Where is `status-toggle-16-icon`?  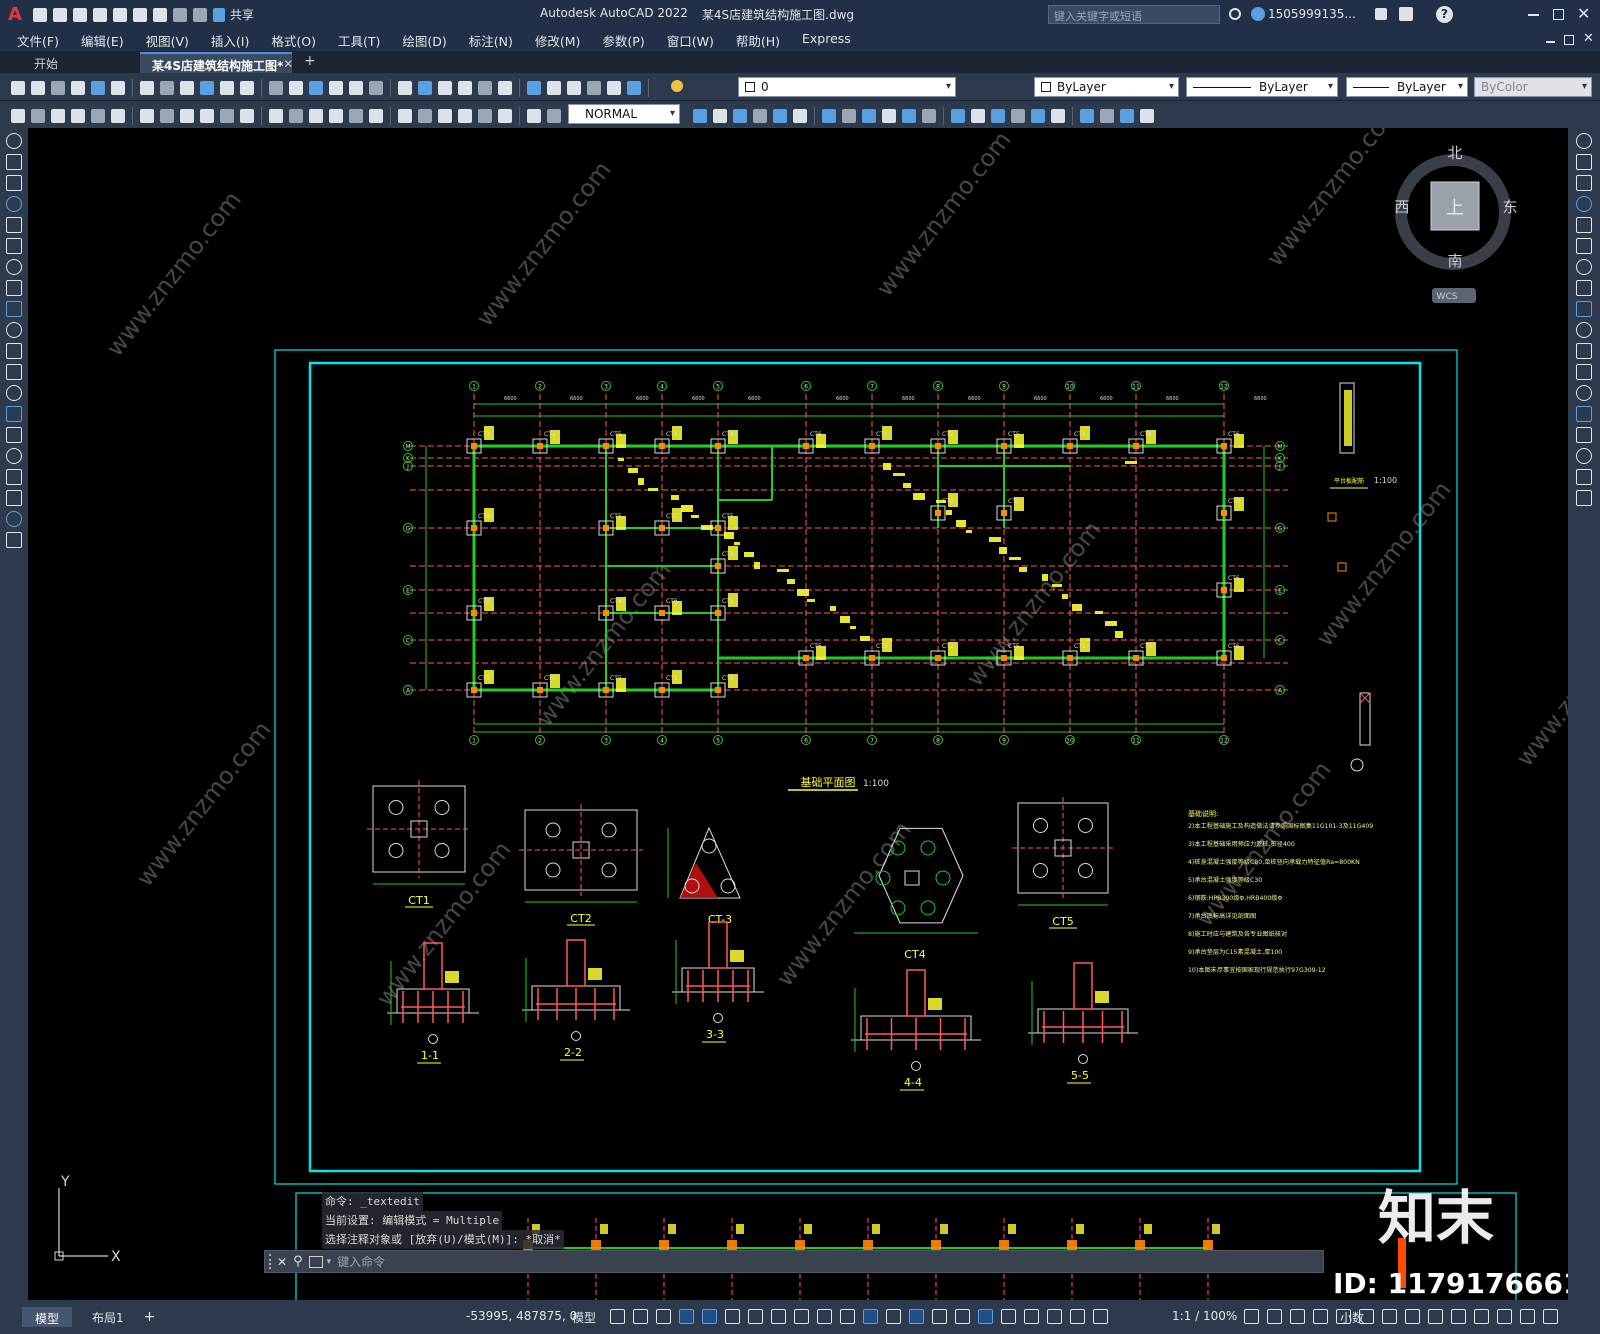 status-toggle-16-icon is located at coordinates (962, 1316).